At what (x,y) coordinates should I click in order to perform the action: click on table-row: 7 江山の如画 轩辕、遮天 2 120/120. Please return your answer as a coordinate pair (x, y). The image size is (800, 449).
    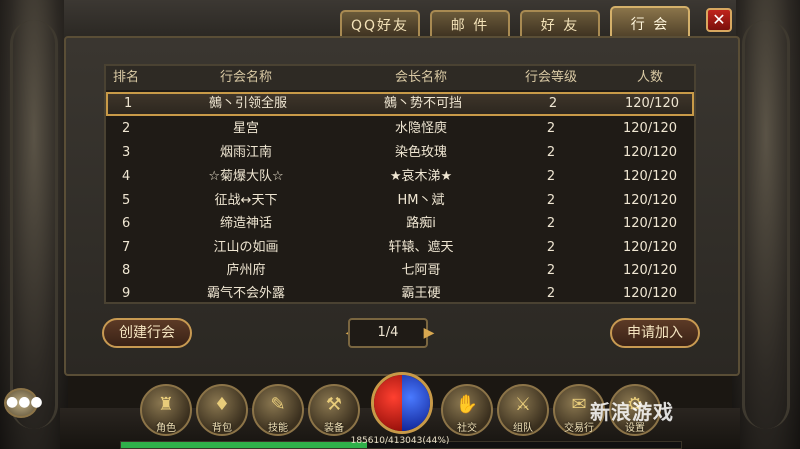
    Looking at the image, I should click on (400, 248).